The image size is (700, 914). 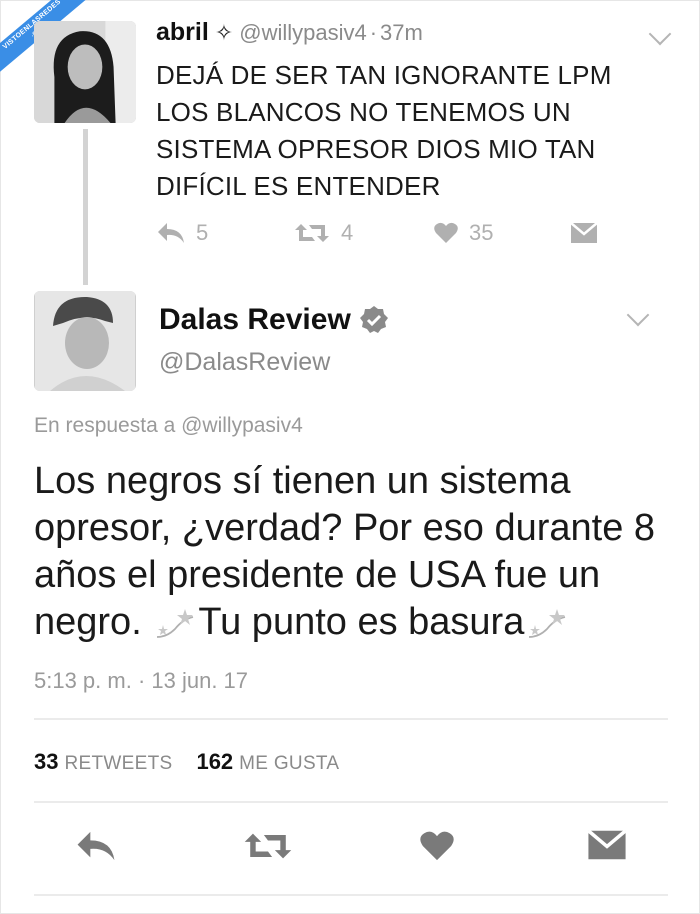 I want to click on reply-button: 5, so click(x=182, y=233).